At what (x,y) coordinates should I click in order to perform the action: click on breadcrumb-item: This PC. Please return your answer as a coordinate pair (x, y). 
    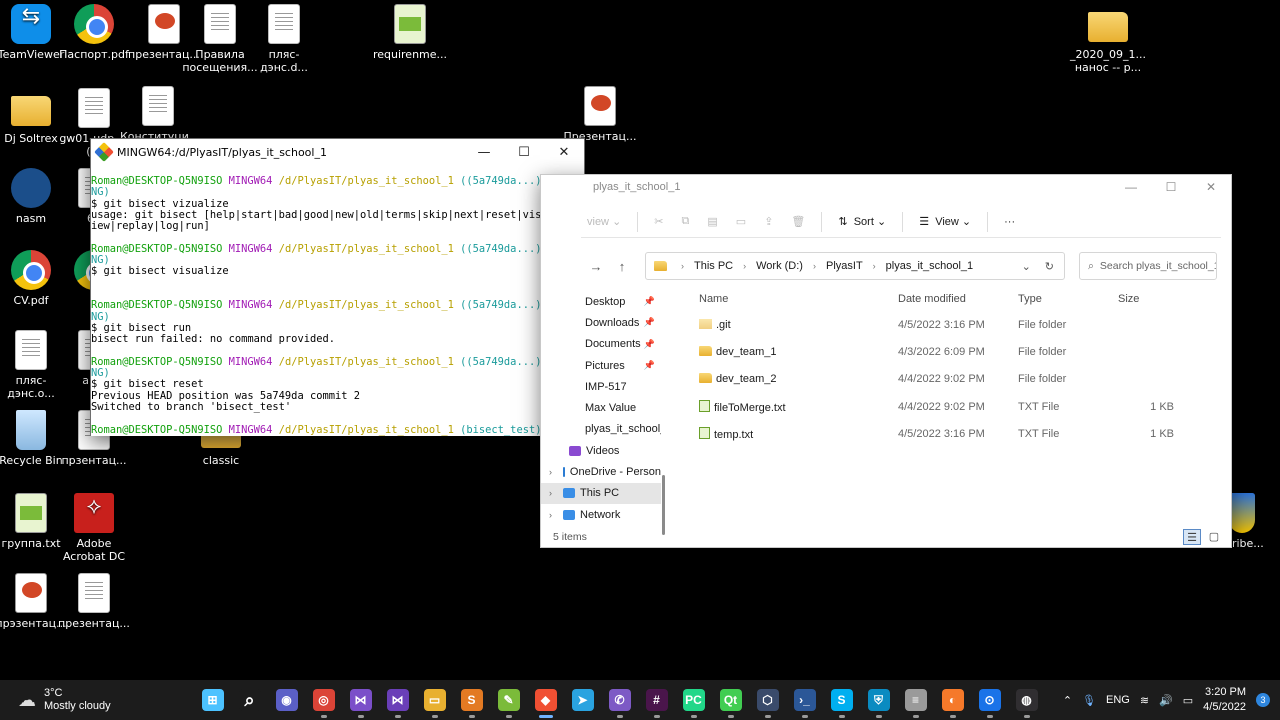
    Looking at the image, I should click on (713, 266).